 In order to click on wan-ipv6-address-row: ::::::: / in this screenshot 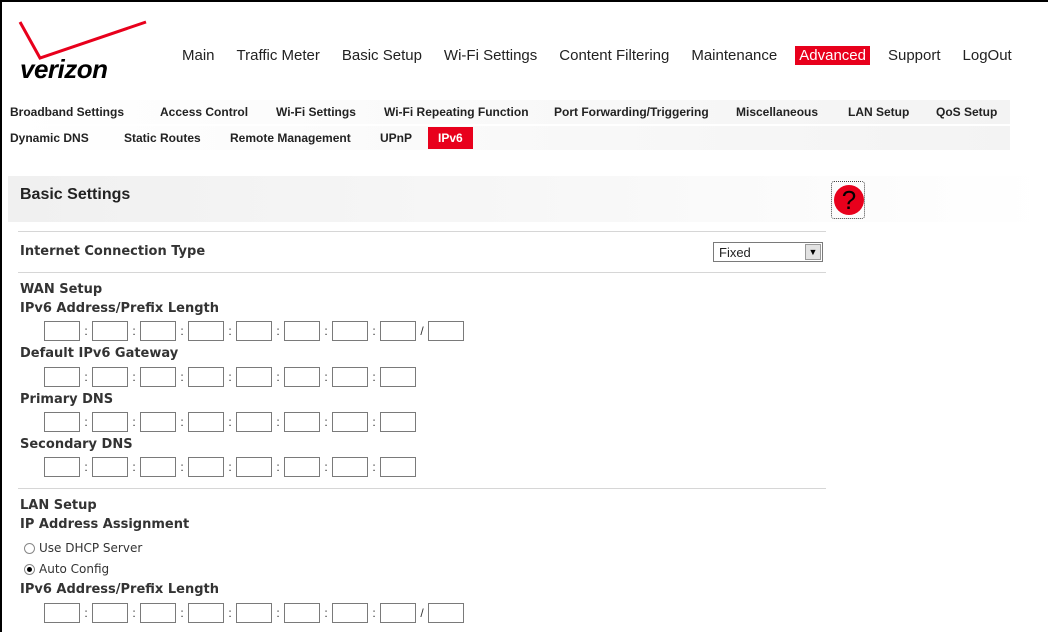, I will do `click(254, 331)`.